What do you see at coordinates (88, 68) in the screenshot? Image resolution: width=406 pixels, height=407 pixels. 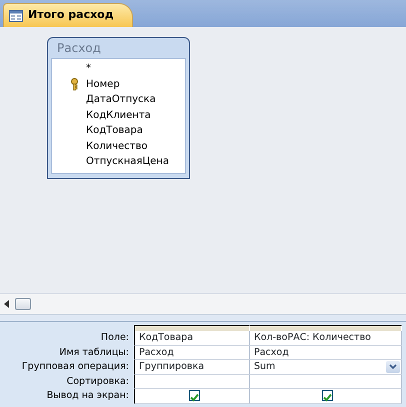 I see `field-name: *` at bounding box center [88, 68].